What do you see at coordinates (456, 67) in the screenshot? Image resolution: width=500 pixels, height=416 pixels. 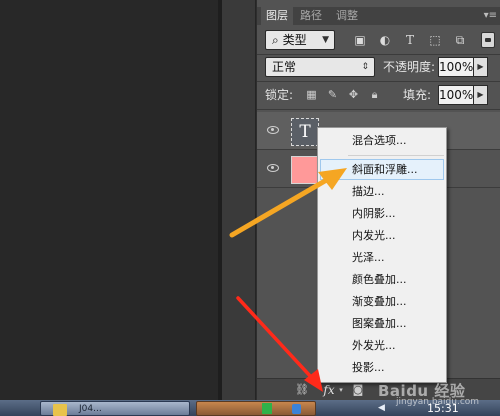 I see `opacity-input: 100%` at bounding box center [456, 67].